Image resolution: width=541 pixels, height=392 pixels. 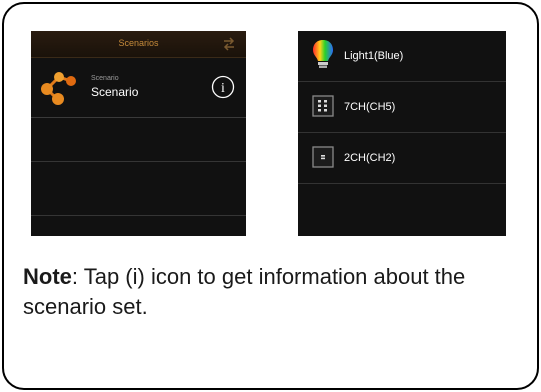 I want to click on scenario-row: Scenario Scenario i, so click(x=138, y=87).